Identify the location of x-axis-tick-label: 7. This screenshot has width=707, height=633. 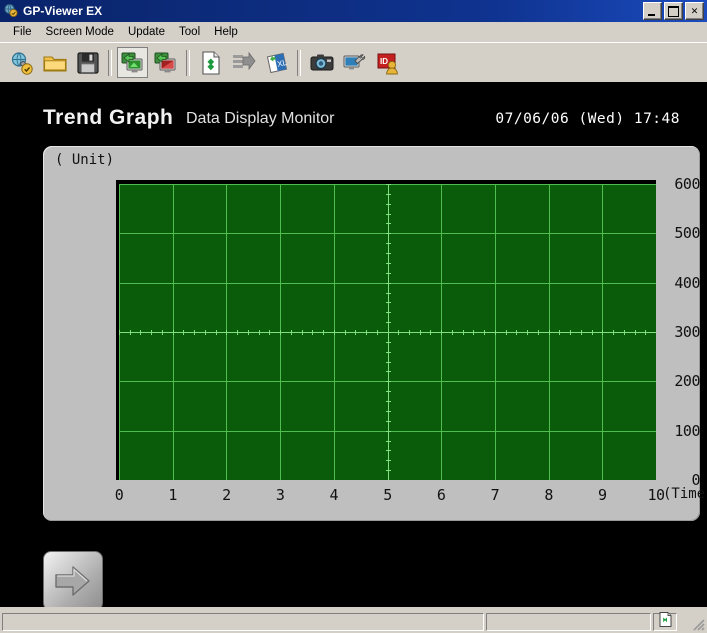
(495, 495).